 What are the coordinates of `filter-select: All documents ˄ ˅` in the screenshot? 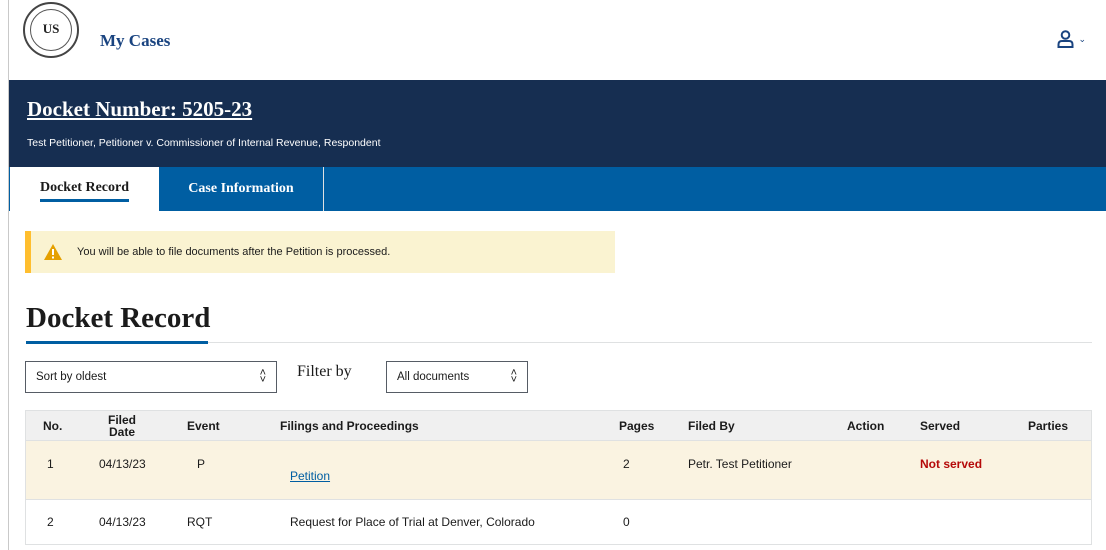 It's located at (457, 377).